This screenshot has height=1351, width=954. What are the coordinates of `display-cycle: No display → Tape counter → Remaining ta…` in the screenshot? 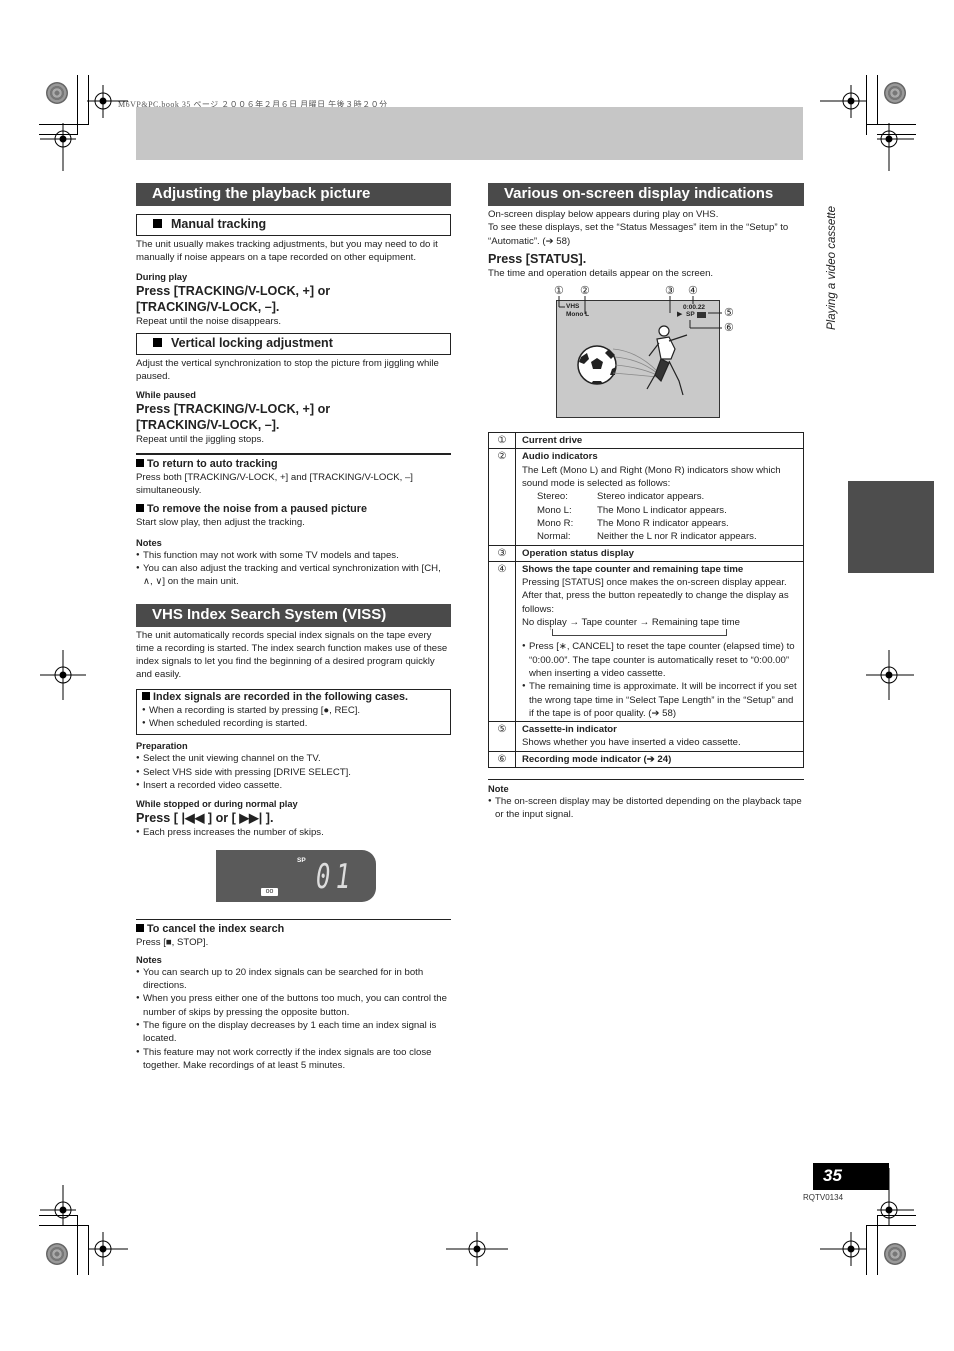 It's located at (631, 623).